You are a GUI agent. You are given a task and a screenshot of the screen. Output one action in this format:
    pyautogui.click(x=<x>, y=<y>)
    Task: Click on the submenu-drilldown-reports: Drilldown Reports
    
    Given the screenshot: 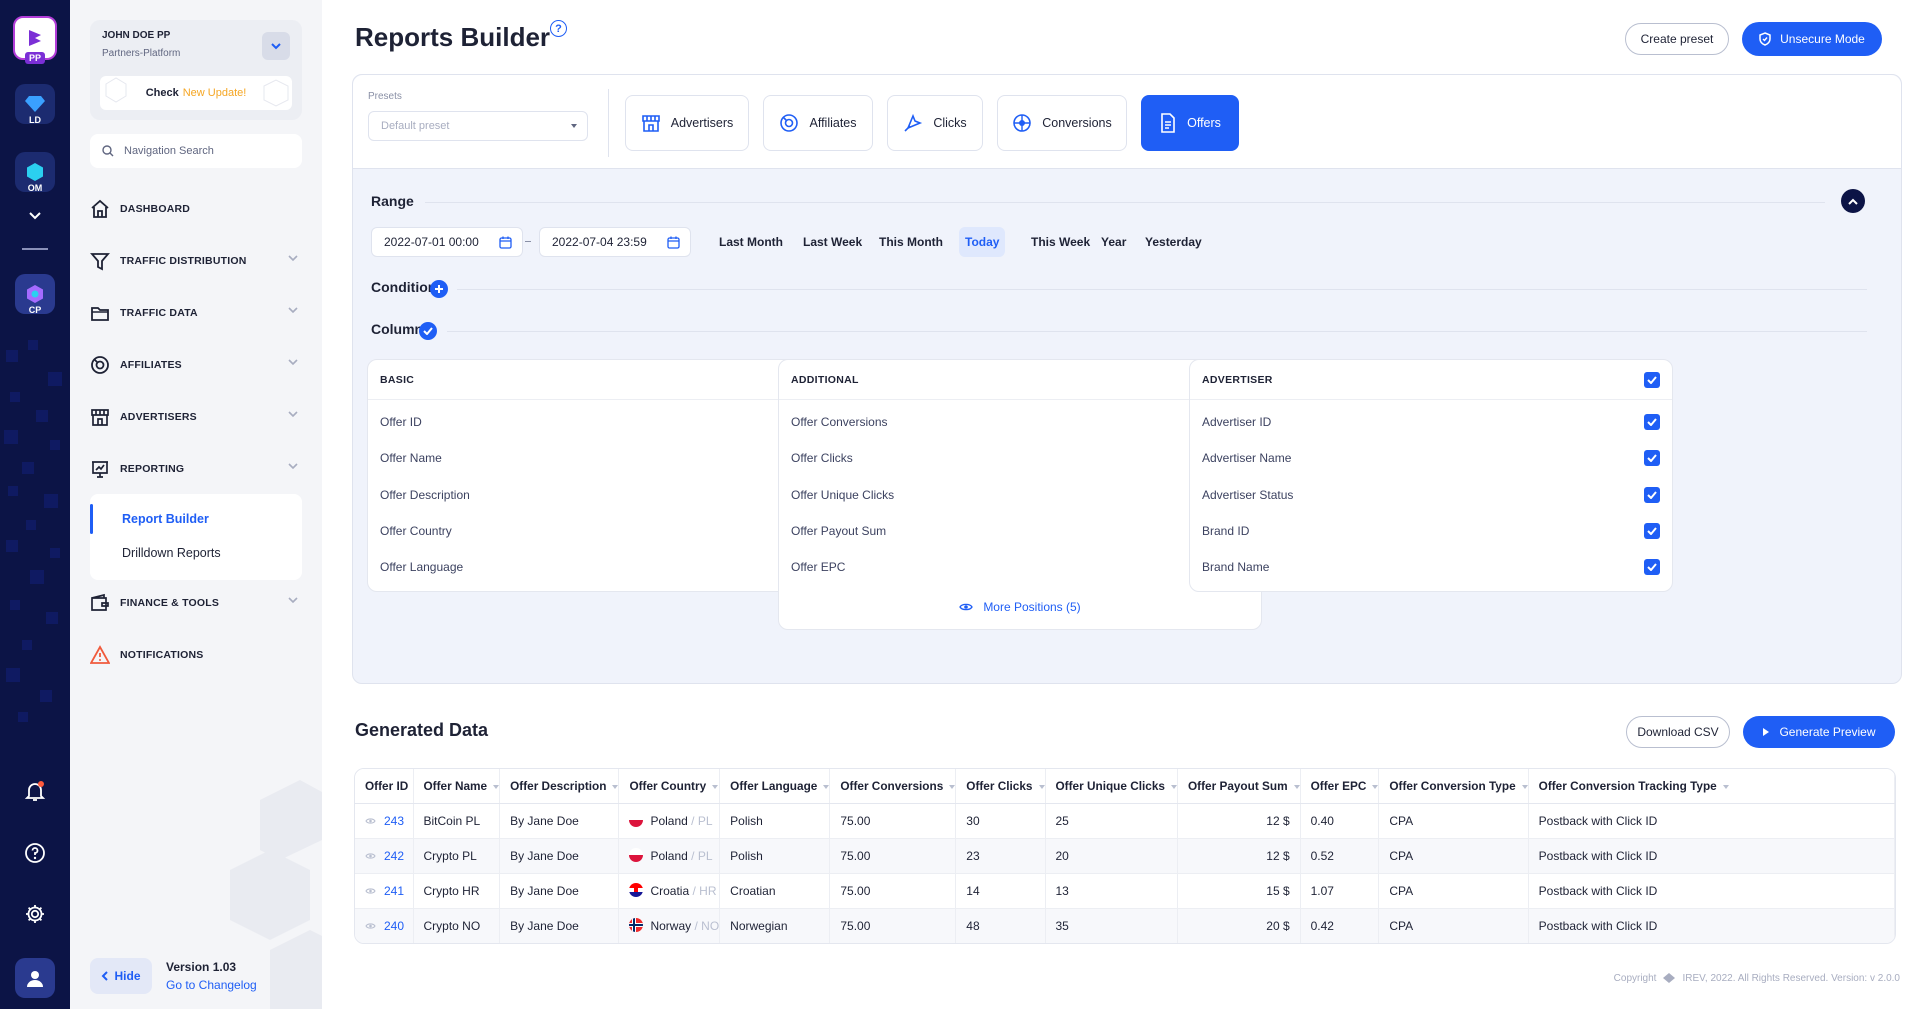 What is the action you would take?
    pyautogui.click(x=171, y=553)
    